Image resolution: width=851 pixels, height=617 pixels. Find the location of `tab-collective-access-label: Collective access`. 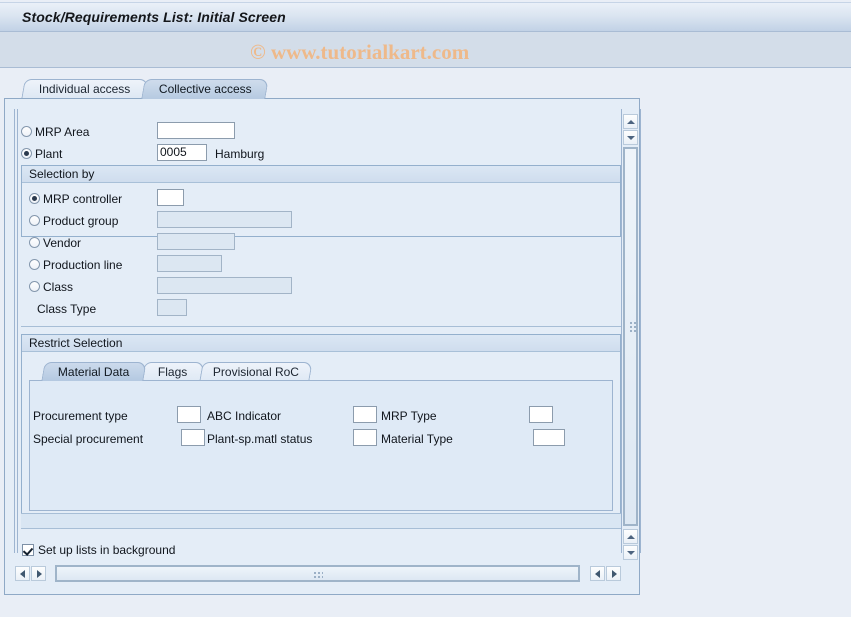

tab-collective-access-label: Collective access is located at coordinates (205, 89).